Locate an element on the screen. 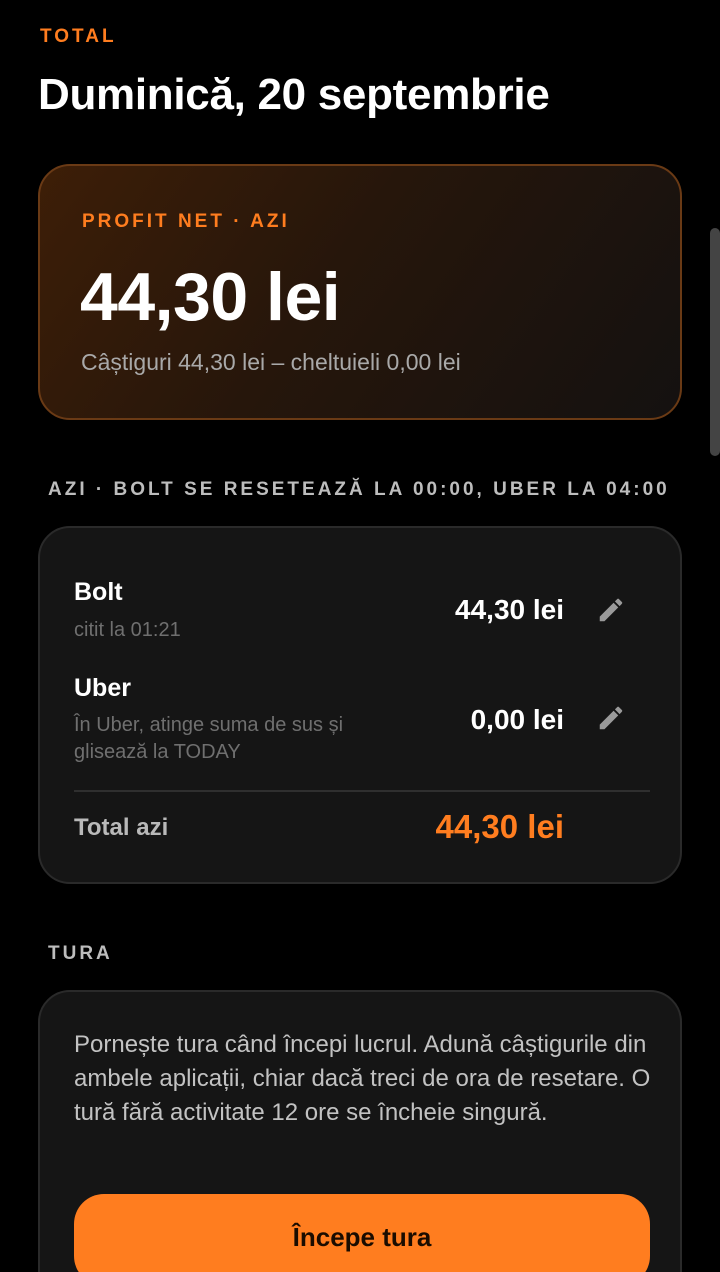 The width and height of the screenshot is (720, 1272). platform-name-uber: Uber is located at coordinates (102, 688).